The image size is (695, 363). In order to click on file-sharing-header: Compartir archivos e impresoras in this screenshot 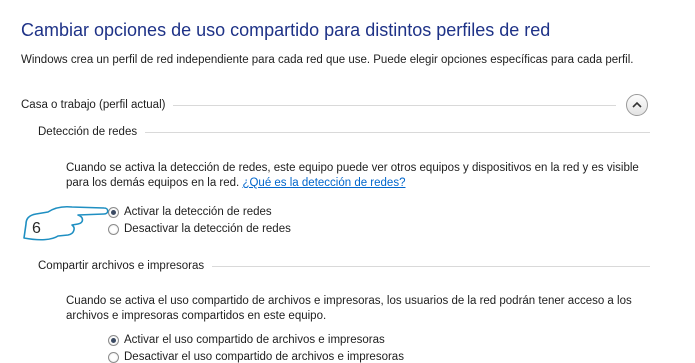, I will do `click(344, 266)`.